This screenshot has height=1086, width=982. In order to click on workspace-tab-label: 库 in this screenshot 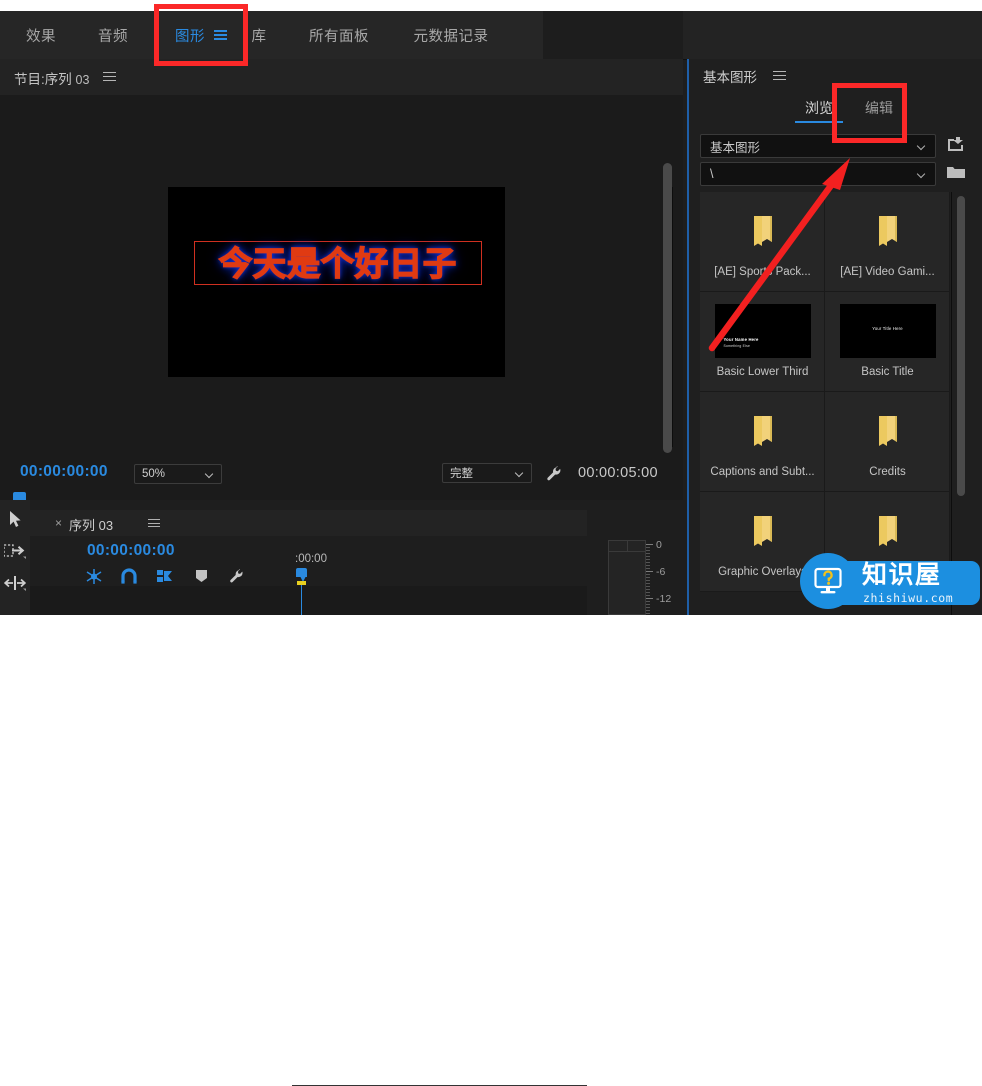, I will do `click(259, 36)`.